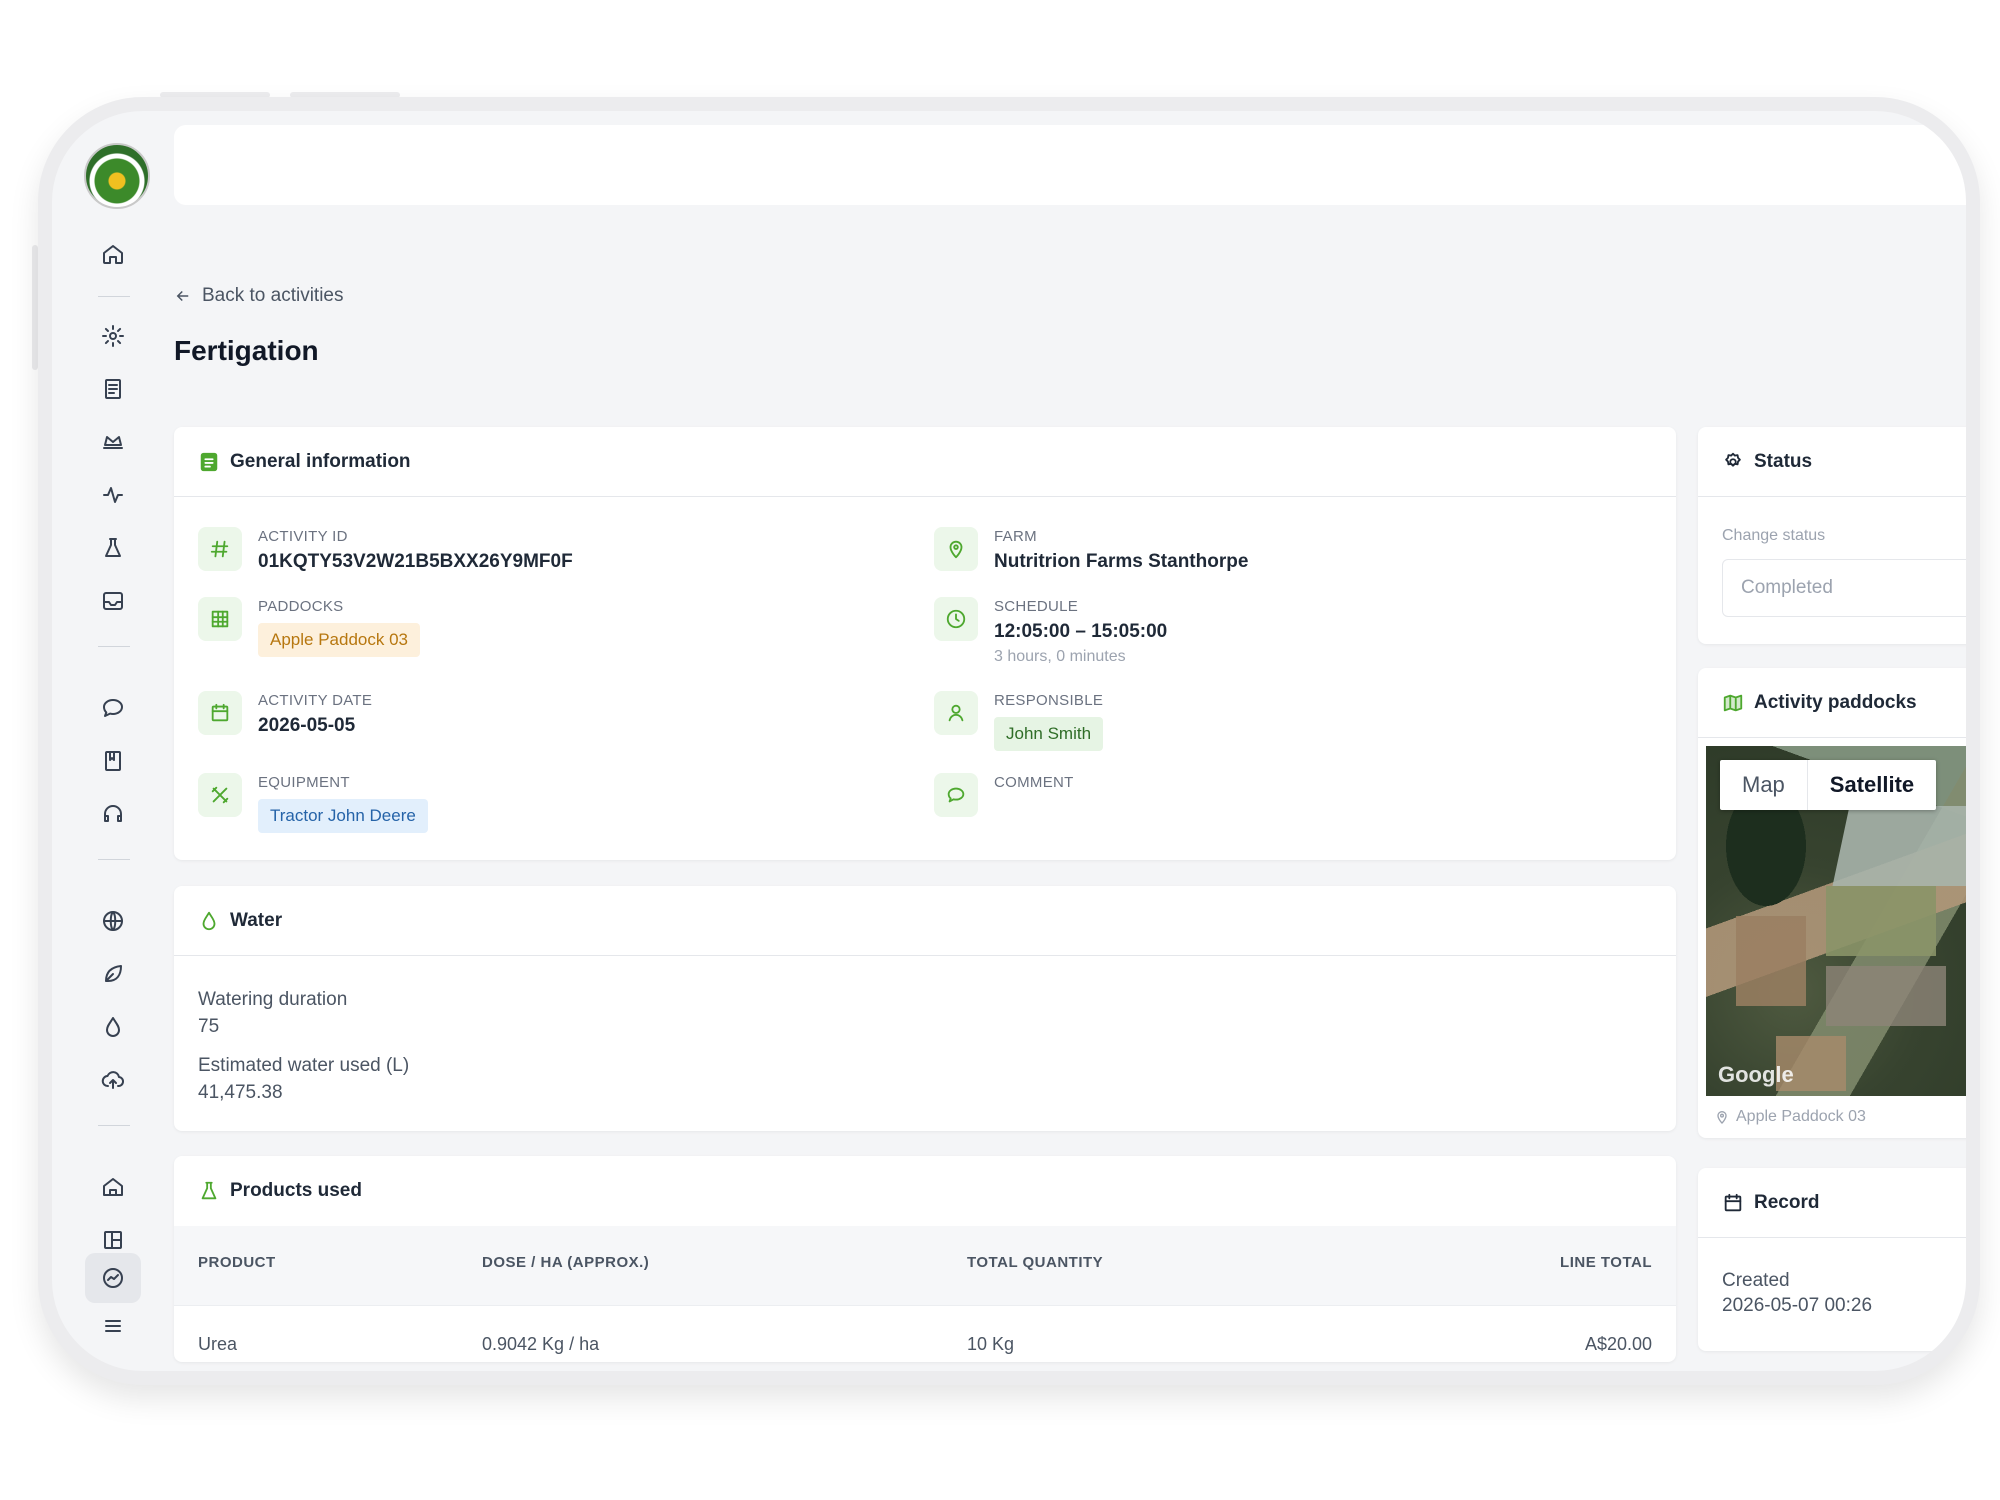  What do you see at coordinates (991, 1344) in the screenshot?
I see `quantity-cell: 10 Kg` at bounding box center [991, 1344].